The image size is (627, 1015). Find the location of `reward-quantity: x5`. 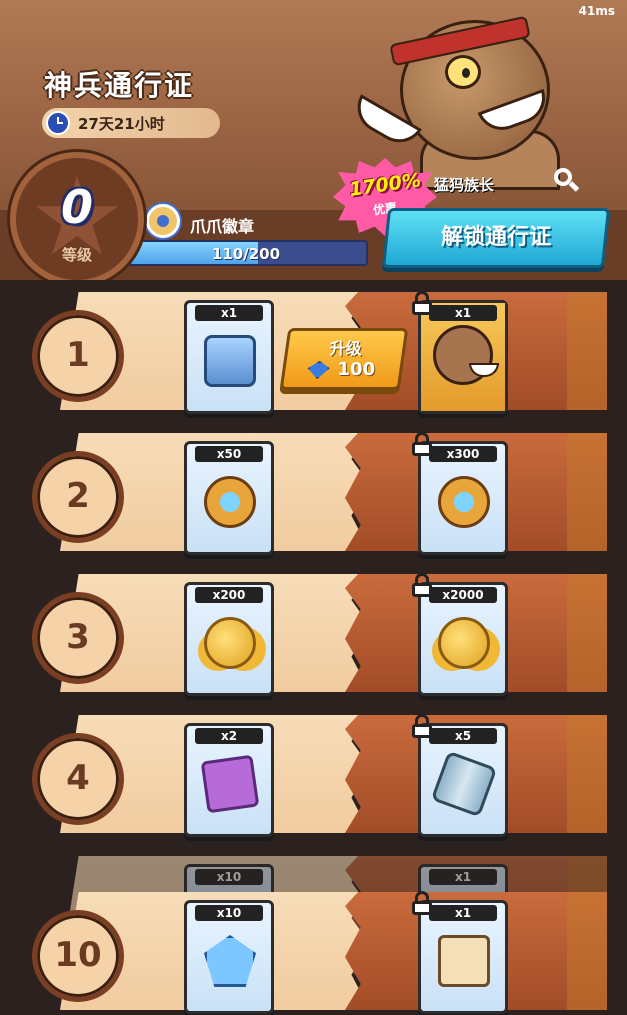

reward-quantity: x5 is located at coordinates (463, 736).